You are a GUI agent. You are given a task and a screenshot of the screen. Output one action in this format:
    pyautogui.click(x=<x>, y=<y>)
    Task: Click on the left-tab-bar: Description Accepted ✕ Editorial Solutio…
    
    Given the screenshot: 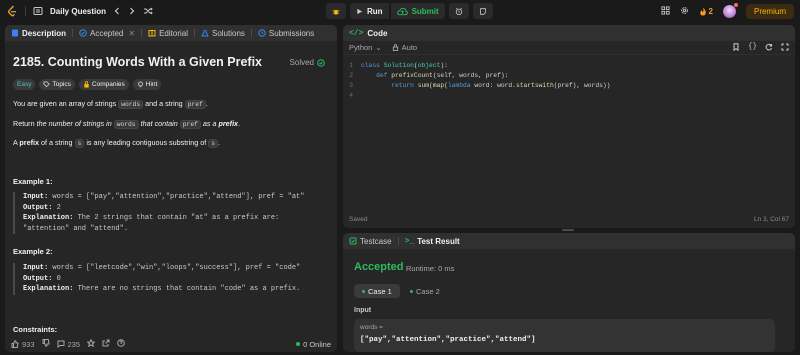 What is the action you would take?
    pyautogui.click(x=171, y=33)
    